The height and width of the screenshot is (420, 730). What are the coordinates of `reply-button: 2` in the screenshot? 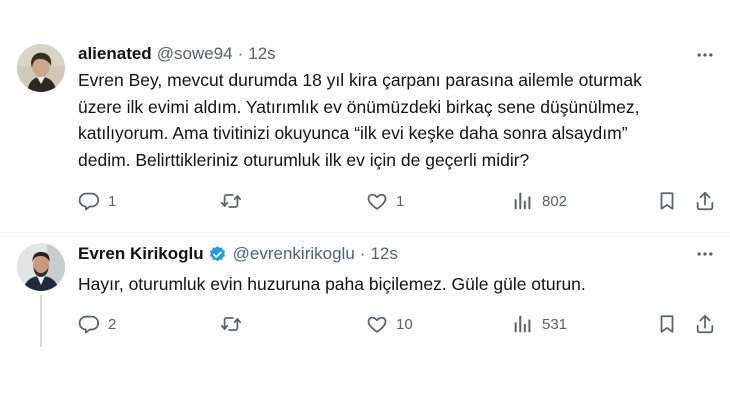 It's located at (97, 324).